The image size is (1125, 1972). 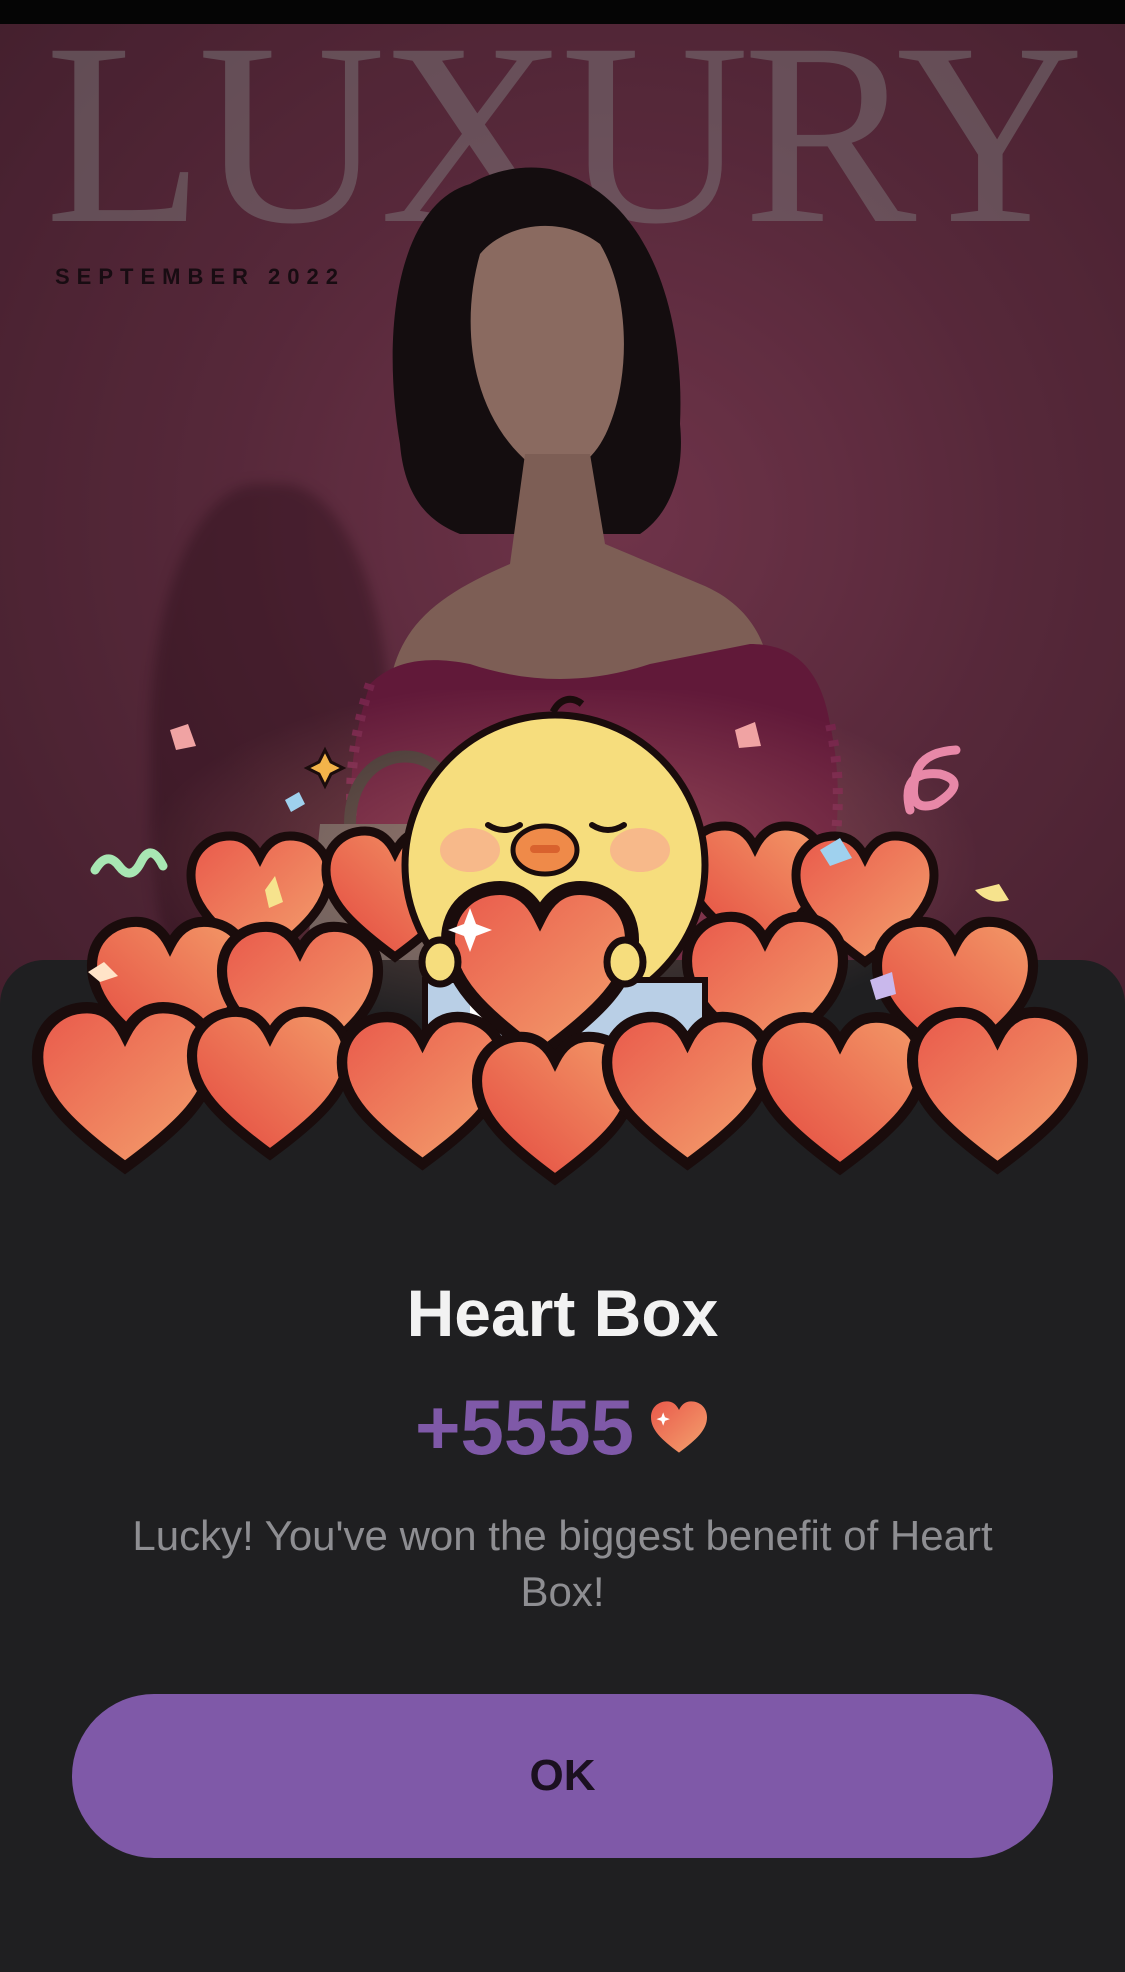 What do you see at coordinates (562, 1313) in the screenshot?
I see `dialog-title: Heart Box` at bounding box center [562, 1313].